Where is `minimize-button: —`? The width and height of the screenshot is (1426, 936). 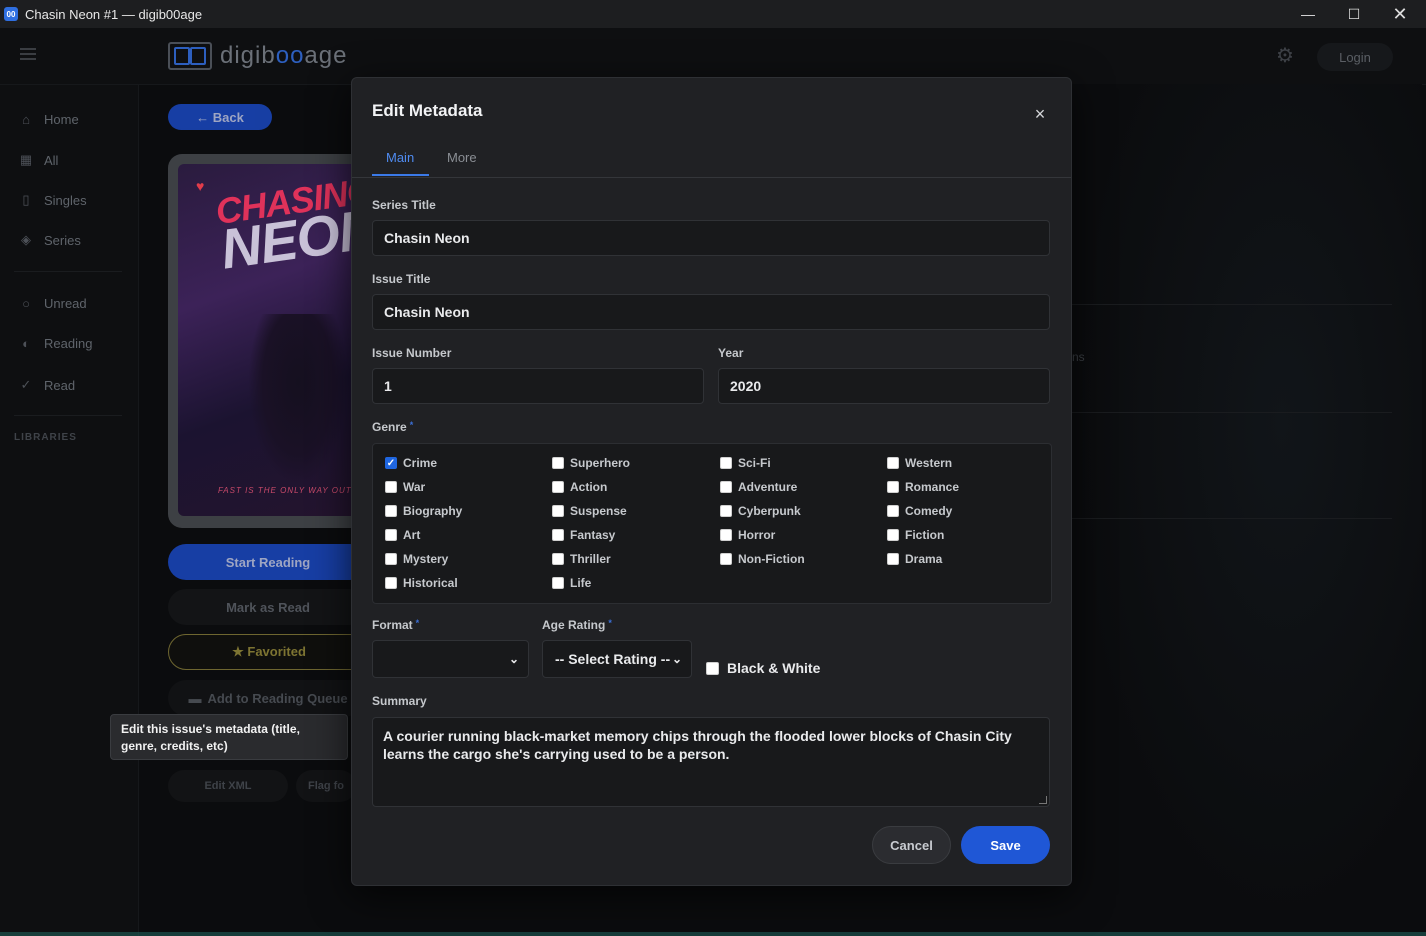
minimize-button: — is located at coordinates (1308, 14).